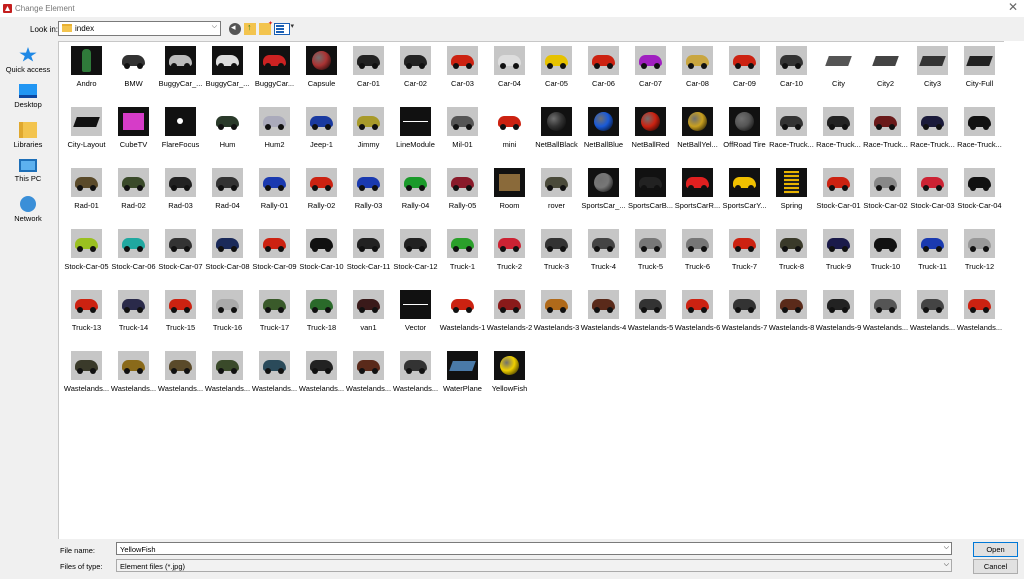 This screenshot has height=579, width=1024. What do you see at coordinates (650, 74) in the screenshot?
I see `file-item: Car-07` at bounding box center [650, 74].